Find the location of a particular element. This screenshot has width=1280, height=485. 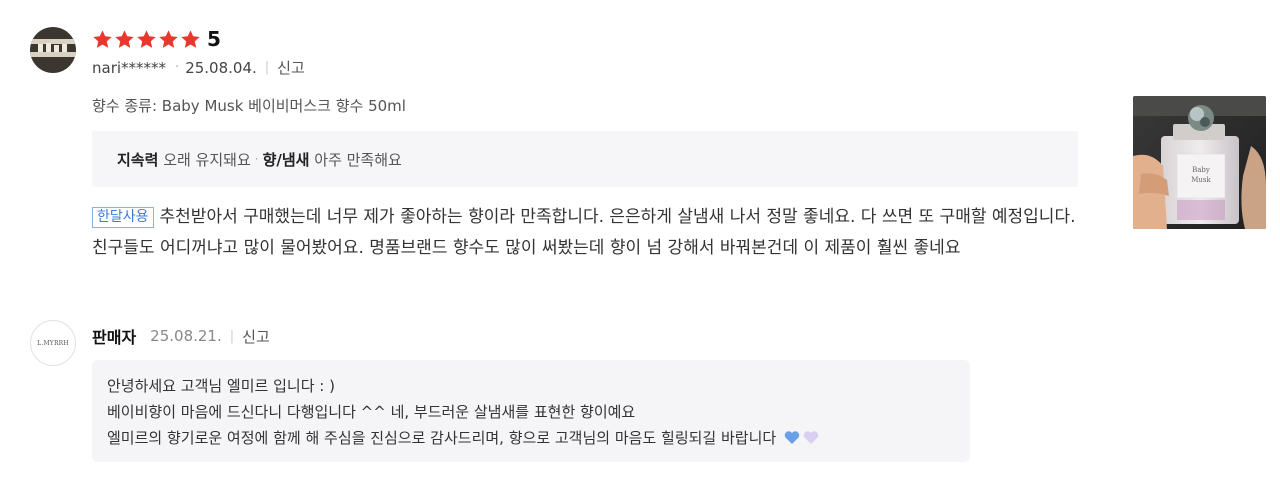

blue-heart-icon is located at coordinates (792, 437).